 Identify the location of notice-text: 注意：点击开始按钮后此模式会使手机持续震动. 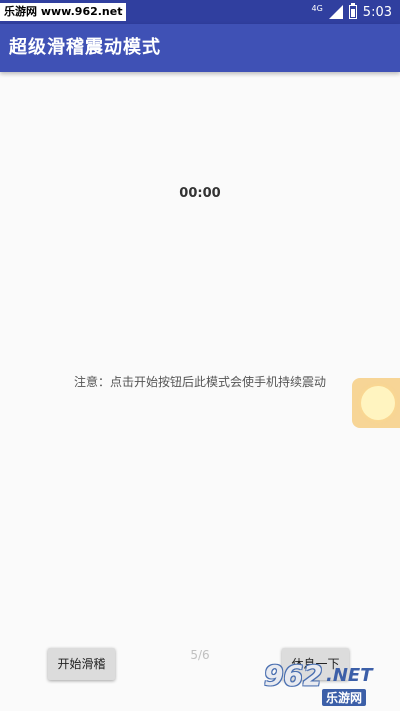
(199, 382).